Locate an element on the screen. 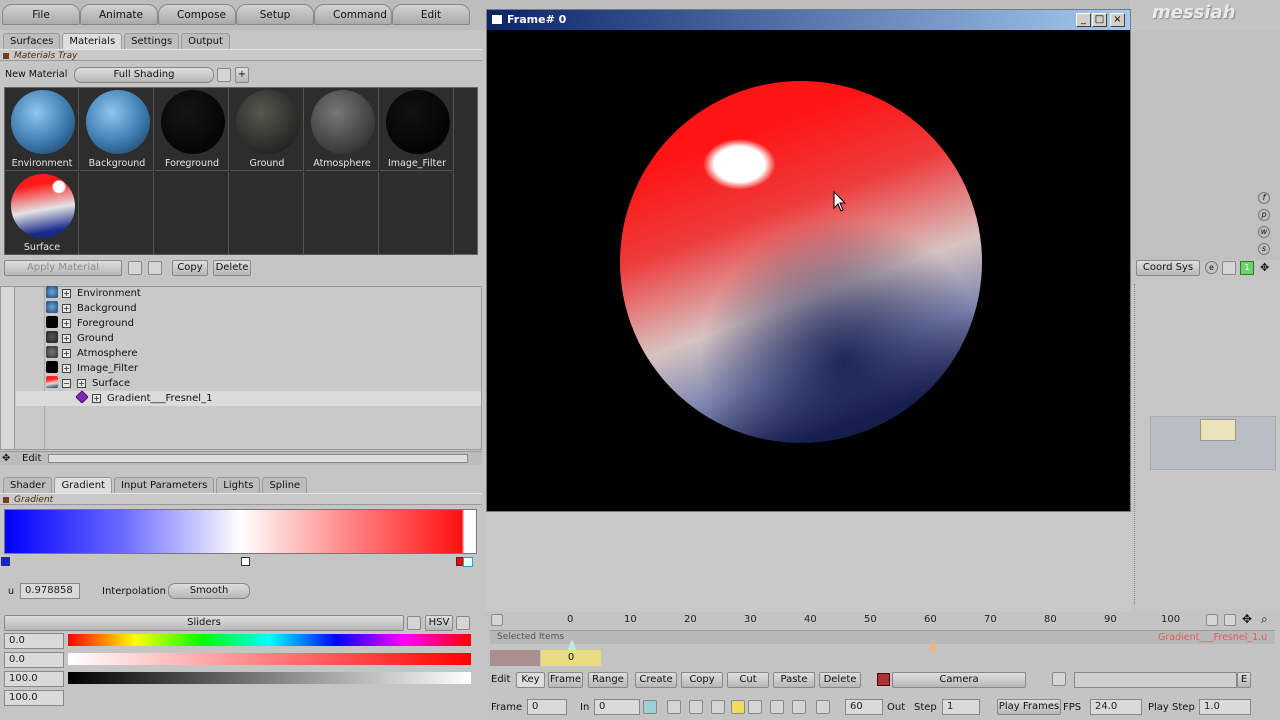 The width and height of the screenshot is (1280, 720). key-mode-button: Key is located at coordinates (530, 680).